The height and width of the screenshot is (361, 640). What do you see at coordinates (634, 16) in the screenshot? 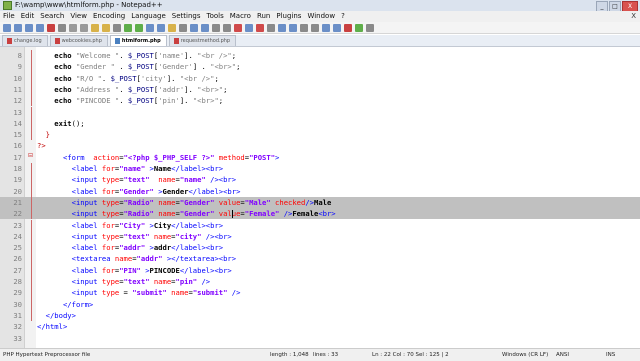
I see `close-document-button: X` at bounding box center [634, 16].